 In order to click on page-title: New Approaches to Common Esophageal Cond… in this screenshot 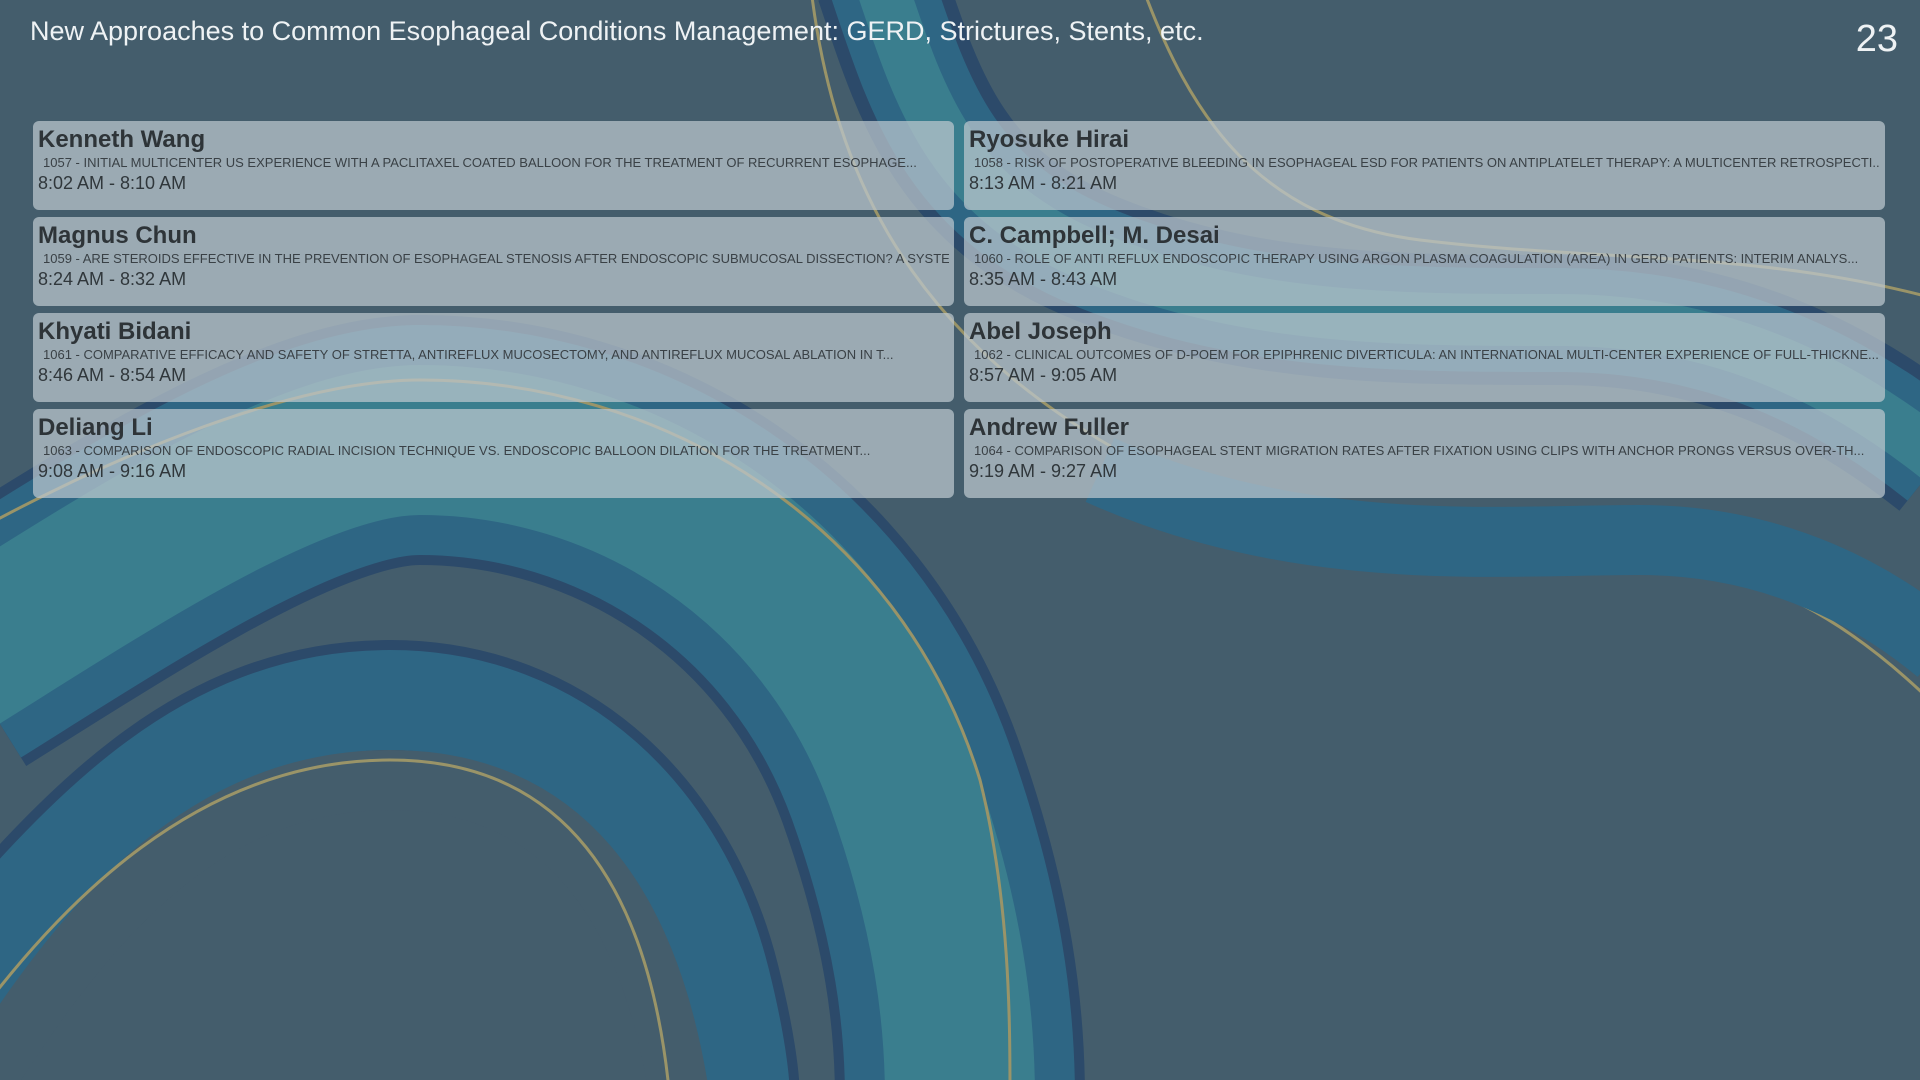, I will do `click(617, 31)`.